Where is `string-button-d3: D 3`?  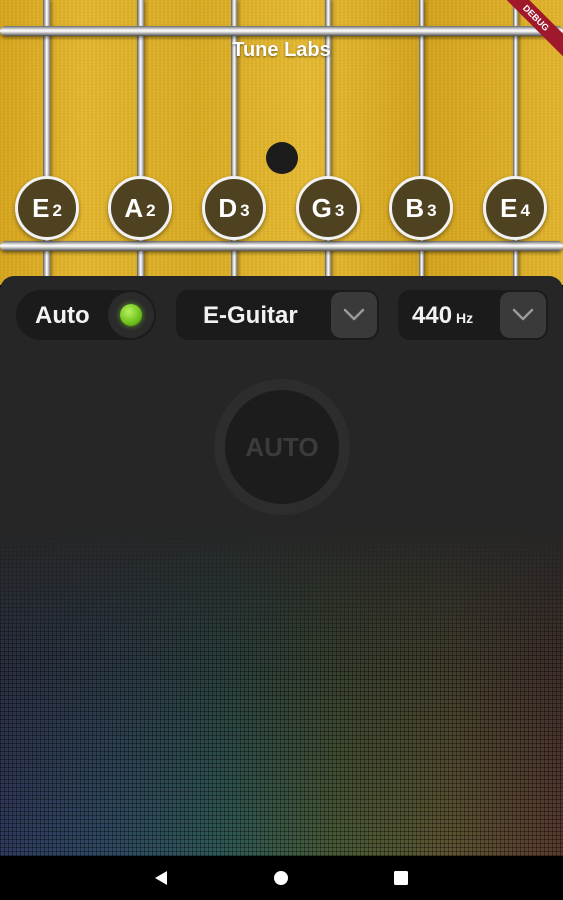 string-button-d3: D 3 is located at coordinates (234, 208).